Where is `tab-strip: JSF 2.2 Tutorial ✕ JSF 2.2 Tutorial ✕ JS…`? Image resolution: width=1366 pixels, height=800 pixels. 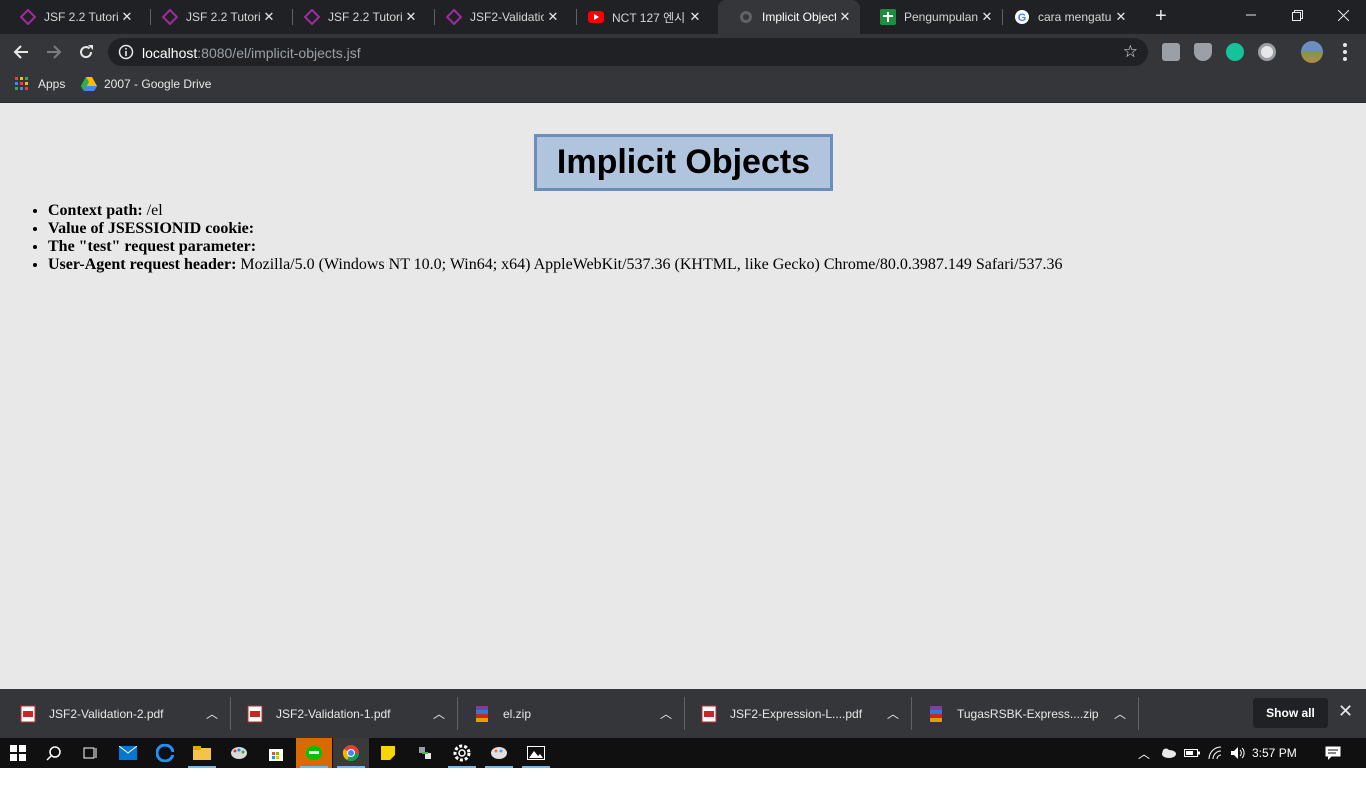 tab-strip: JSF 2.2 Tutorial ✕ JSF 2.2 Tutorial ✕ JS… is located at coordinates (683, 17).